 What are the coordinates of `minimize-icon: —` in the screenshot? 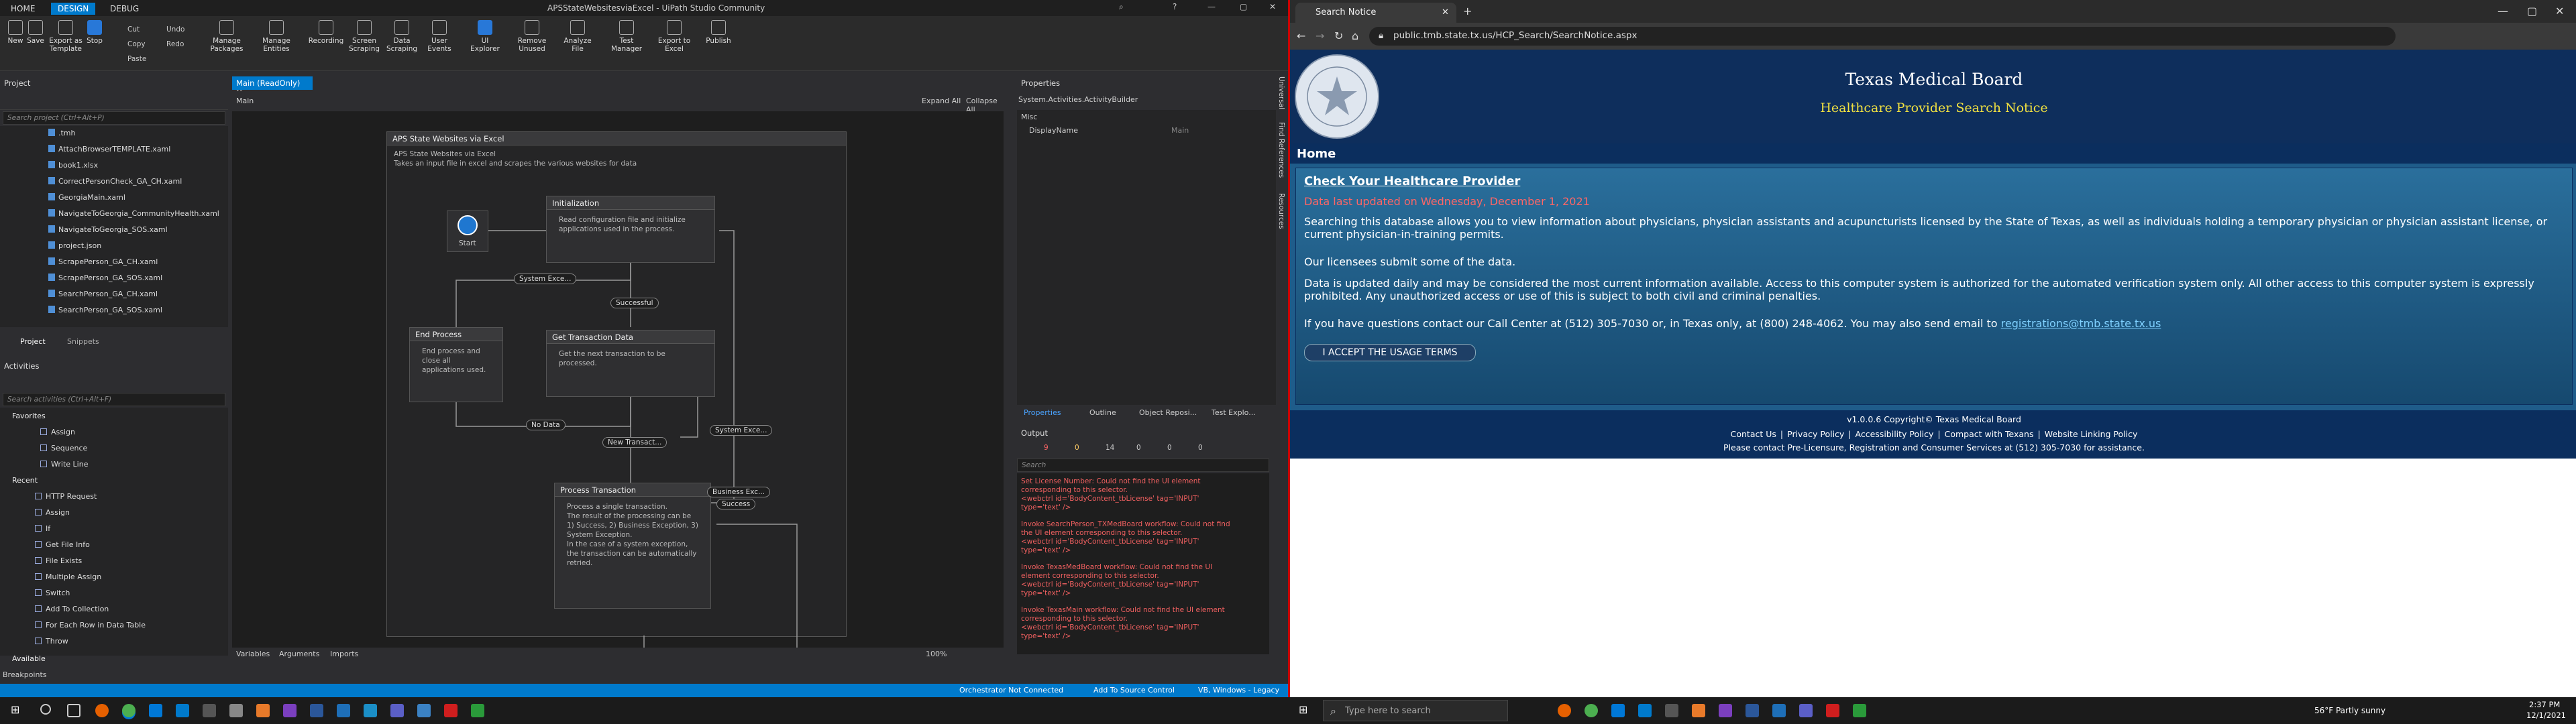 It's located at (1212, 6).